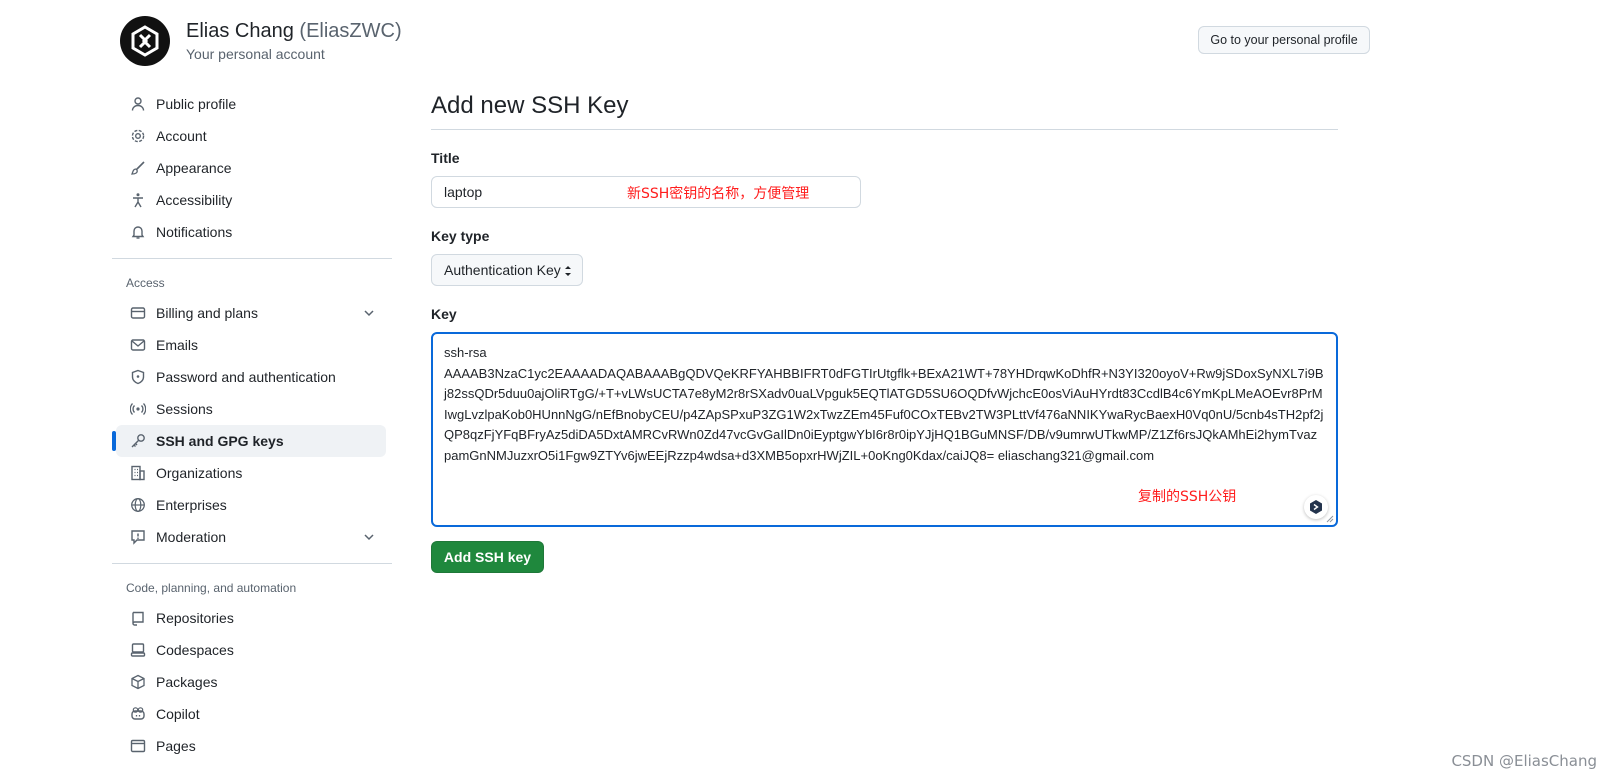  I want to click on sidebar-item-label: Organizations, so click(199, 473).